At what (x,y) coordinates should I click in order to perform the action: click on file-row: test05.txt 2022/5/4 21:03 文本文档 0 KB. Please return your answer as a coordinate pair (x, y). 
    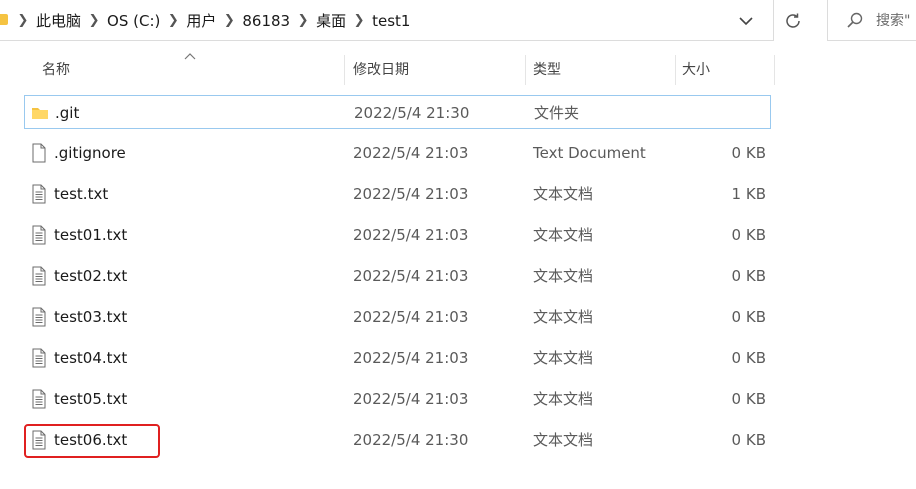
    Looking at the image, I should click on (397, 399).